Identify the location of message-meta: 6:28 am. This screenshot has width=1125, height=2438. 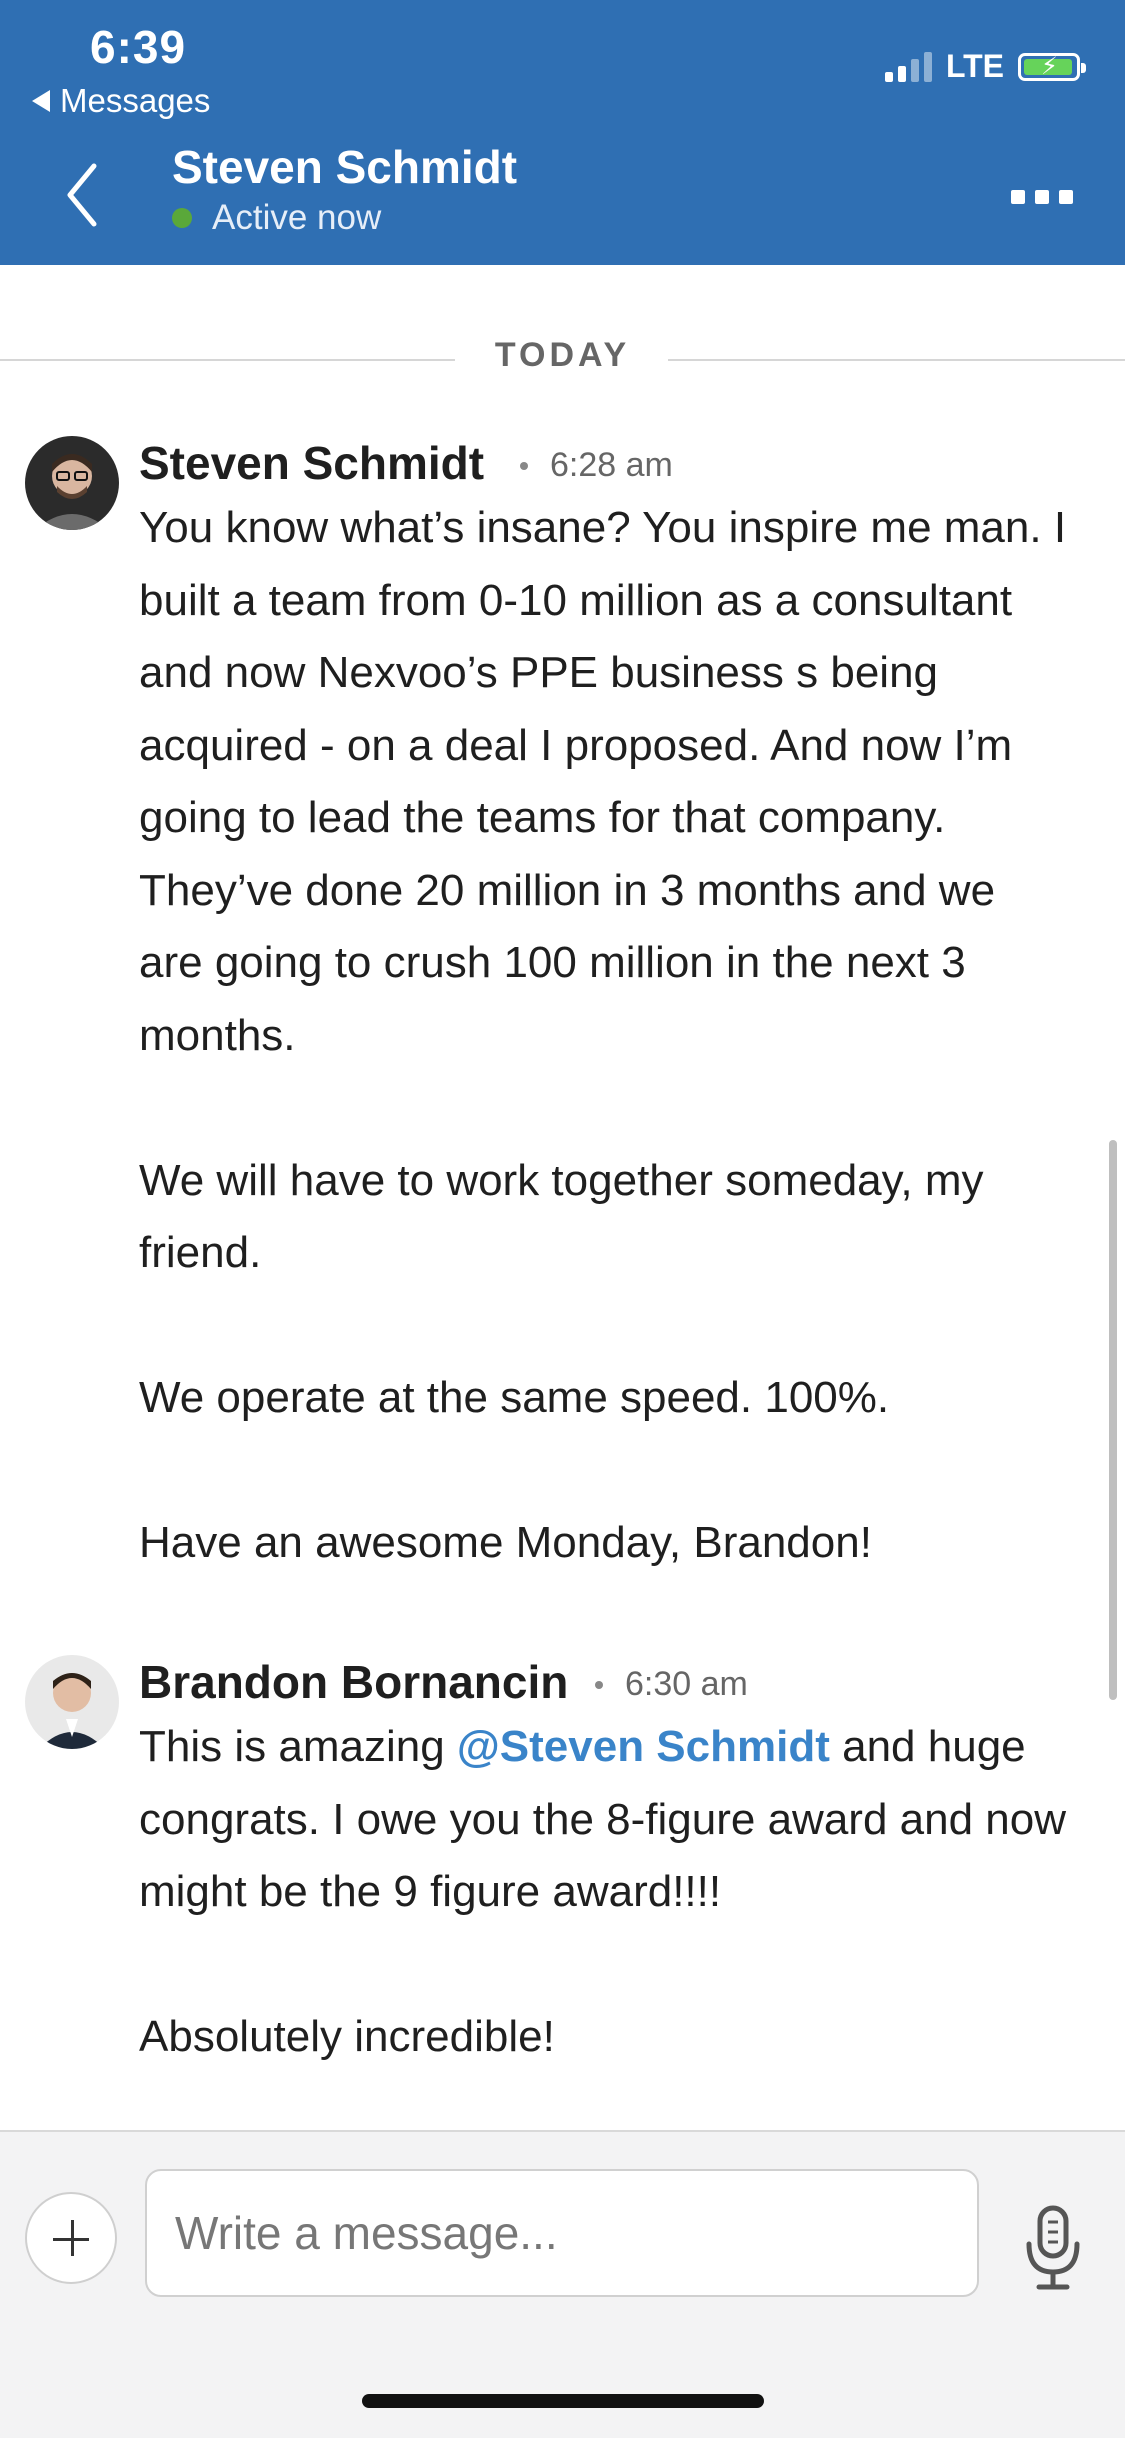
(596, 465).